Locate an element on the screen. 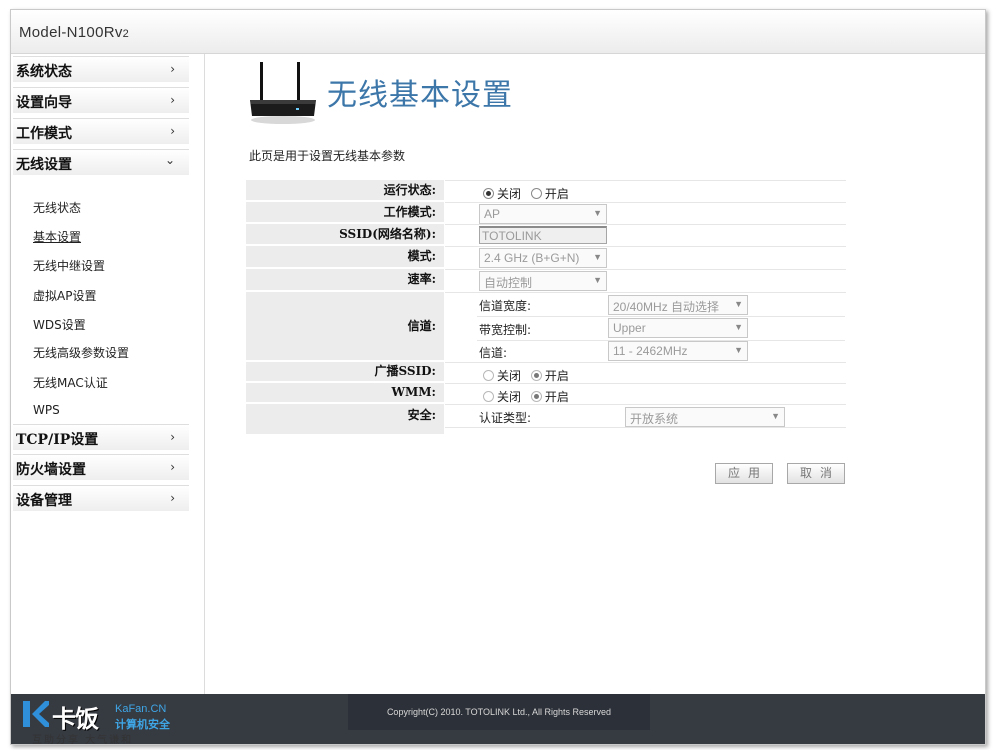 This screenshot has width=999, height=750. header-bar: Model-N100Rv2 is located at coordinates (498, 32).